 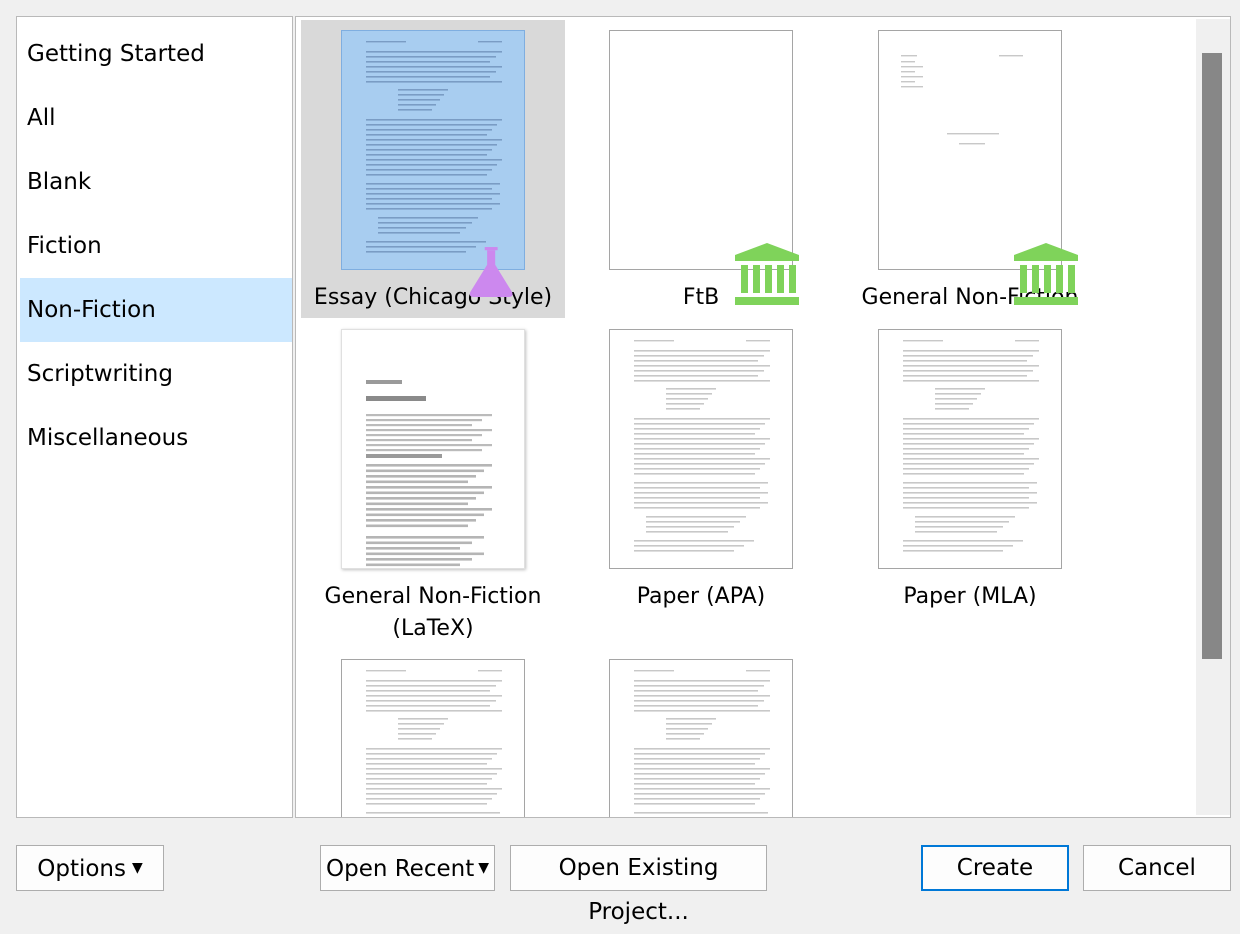 What do you see at coordinates (156, 374) in the screenshot?
I see `category-scriptwriting: Scriptwriting` at bounding box center [156, 374].